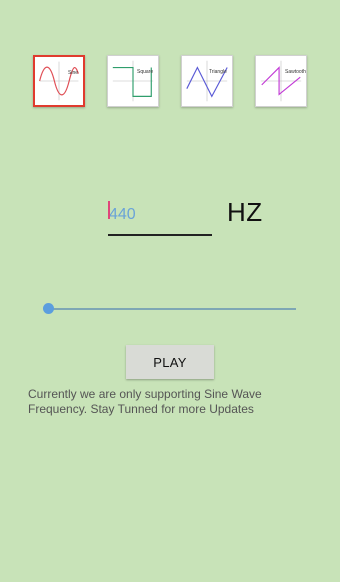 The image size is (340, 582). I want to click on sine-wave-icon, so click(59, 81).